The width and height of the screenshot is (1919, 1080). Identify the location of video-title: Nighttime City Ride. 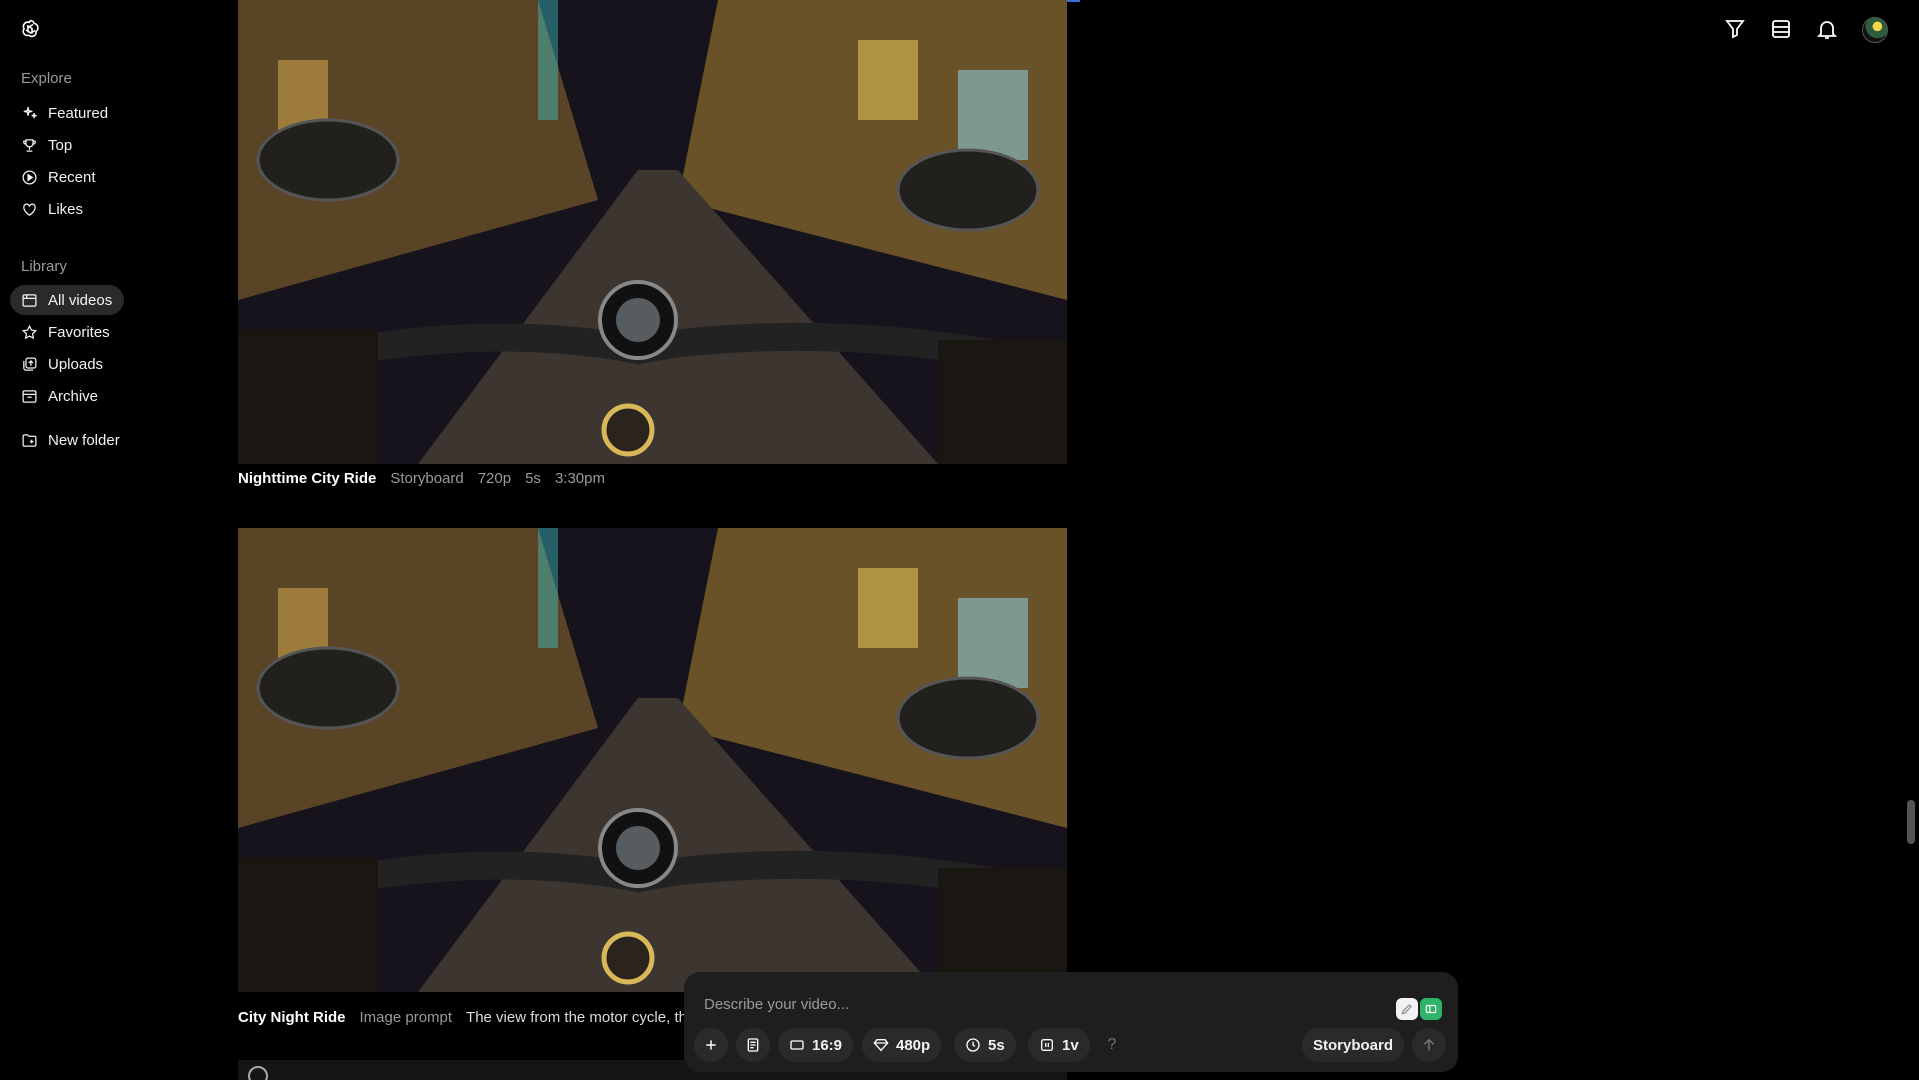
(307, 478).